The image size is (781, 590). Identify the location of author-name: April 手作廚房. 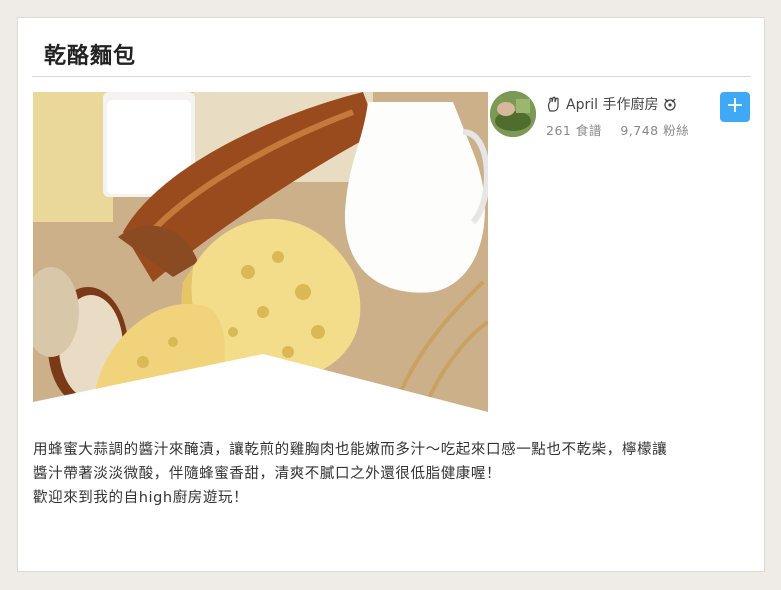
(612, 104).